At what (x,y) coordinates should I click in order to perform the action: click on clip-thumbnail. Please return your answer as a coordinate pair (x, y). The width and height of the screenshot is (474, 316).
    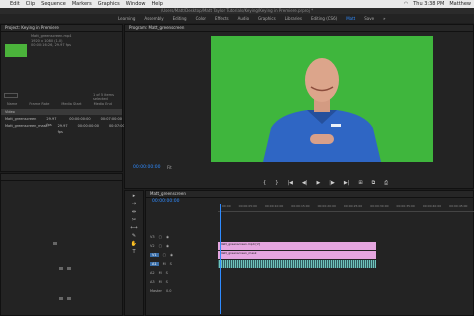
    Looking at the image, I should click on (16, 50).